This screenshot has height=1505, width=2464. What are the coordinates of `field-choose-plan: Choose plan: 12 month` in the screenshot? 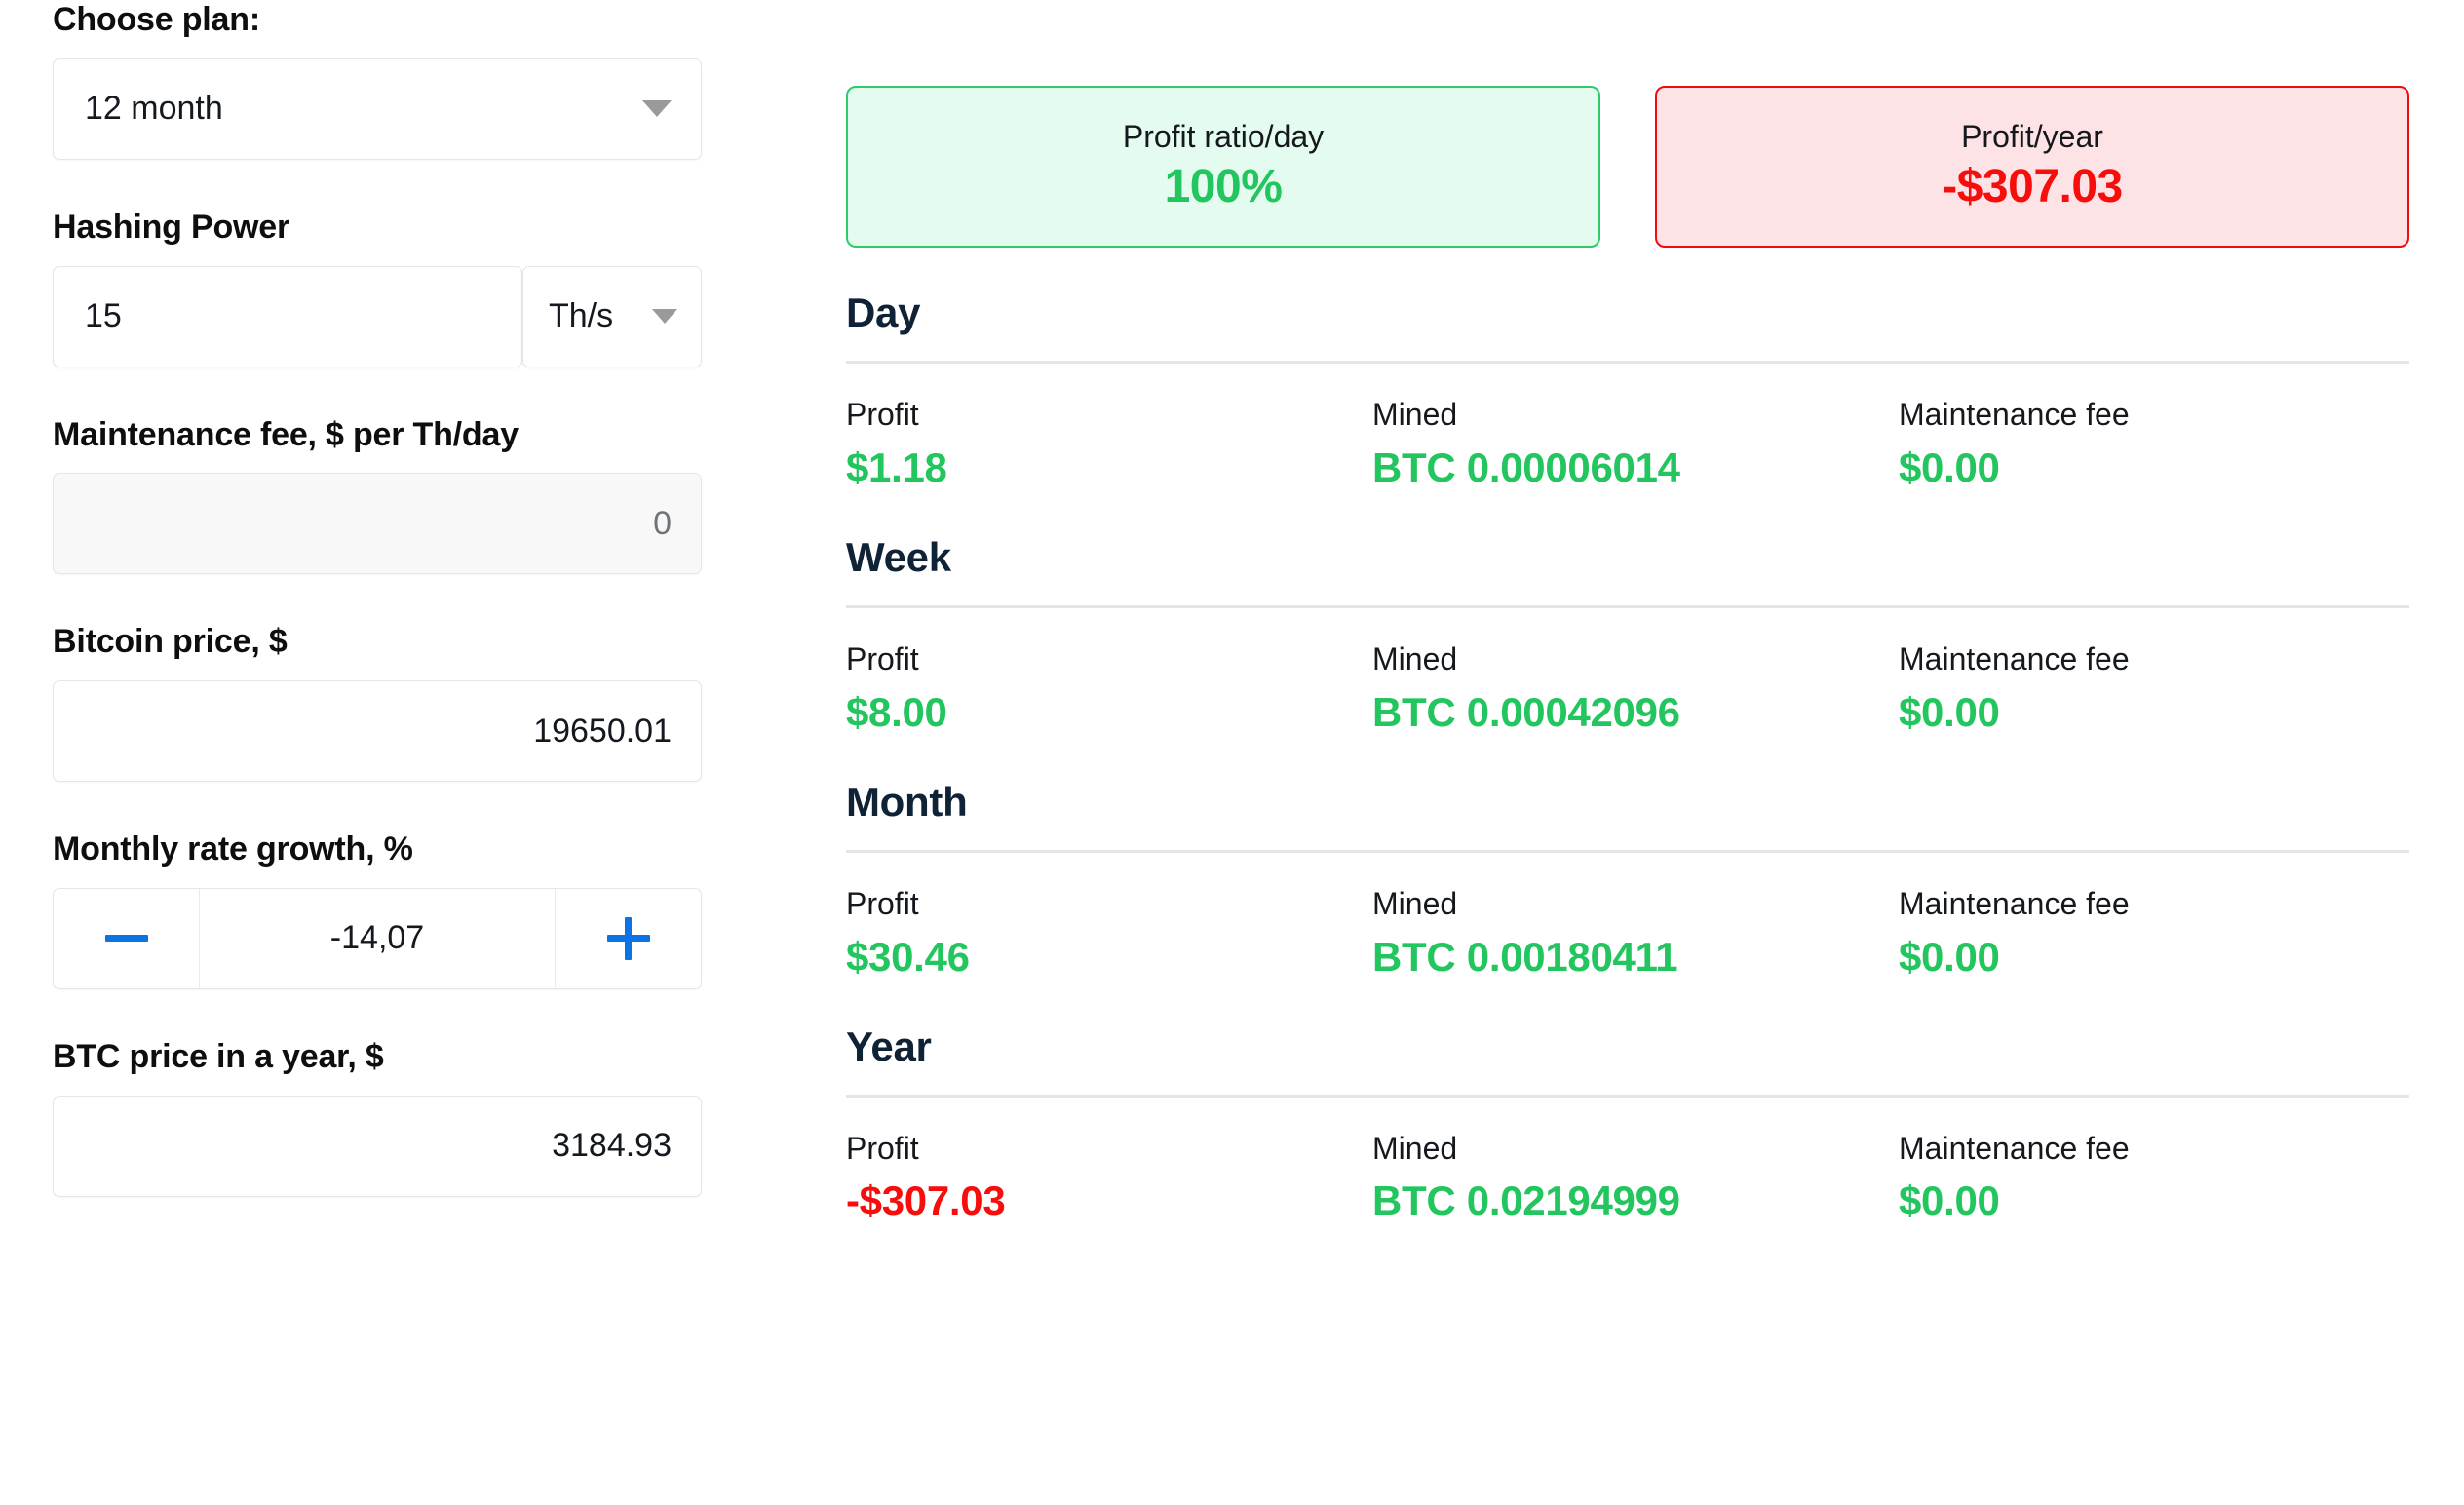 It's located at (380, 80).